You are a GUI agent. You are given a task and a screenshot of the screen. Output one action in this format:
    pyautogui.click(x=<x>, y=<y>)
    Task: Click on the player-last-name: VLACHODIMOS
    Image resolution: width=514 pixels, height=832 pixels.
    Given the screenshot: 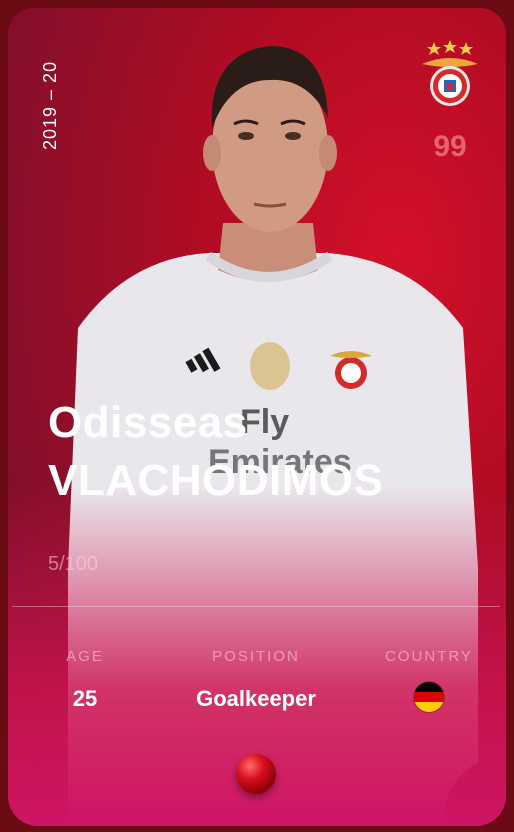 What is the action you would take?
    pyautogui.click(x=216, y=480)
    